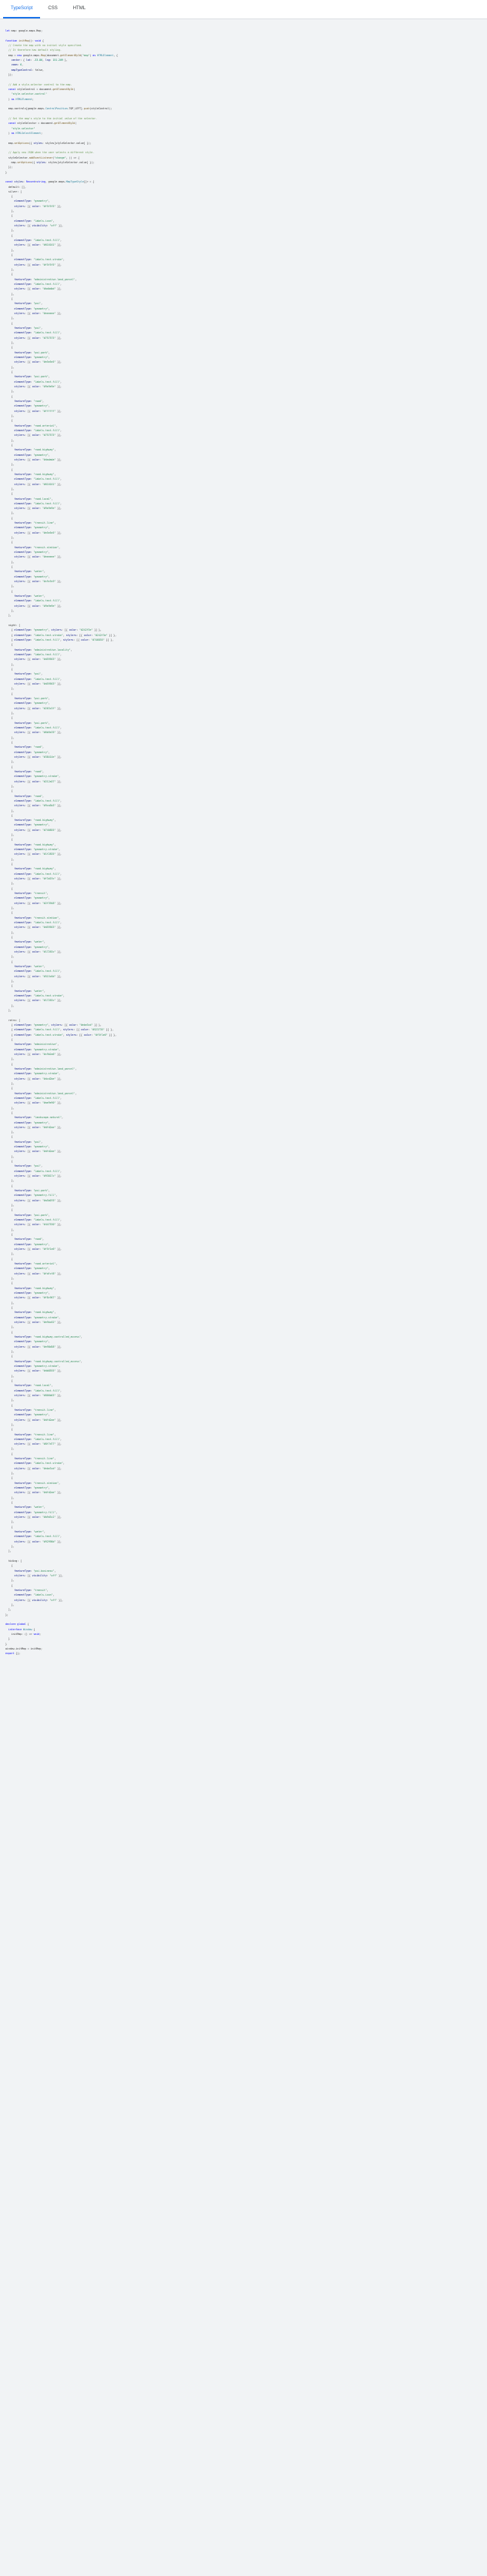  I want to click on tab-css: CSS, so click(52, 9).